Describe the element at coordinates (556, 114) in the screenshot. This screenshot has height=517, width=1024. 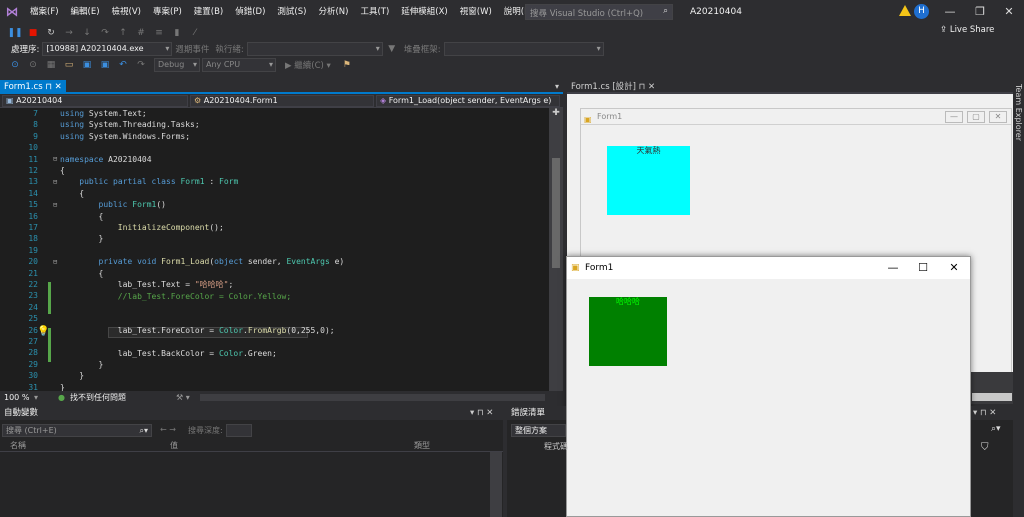
I see `split-icon: ✚` at that location.